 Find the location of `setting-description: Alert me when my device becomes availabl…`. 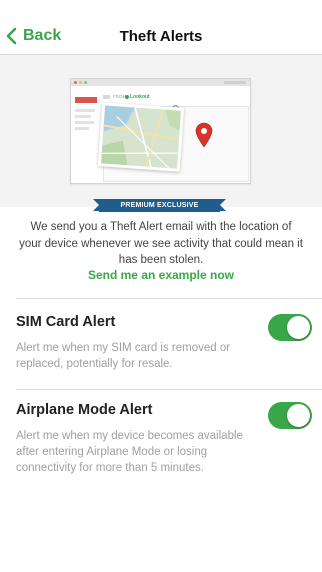

setting-description: Alert me when my device becomes availabl… is located at coordinates (129, 452).